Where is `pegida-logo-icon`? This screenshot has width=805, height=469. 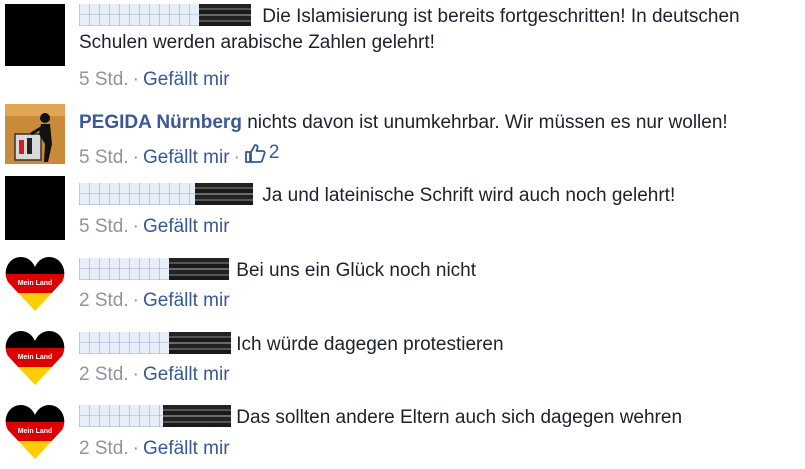
pegida-logo-icon is located at coordinates (35, 134).